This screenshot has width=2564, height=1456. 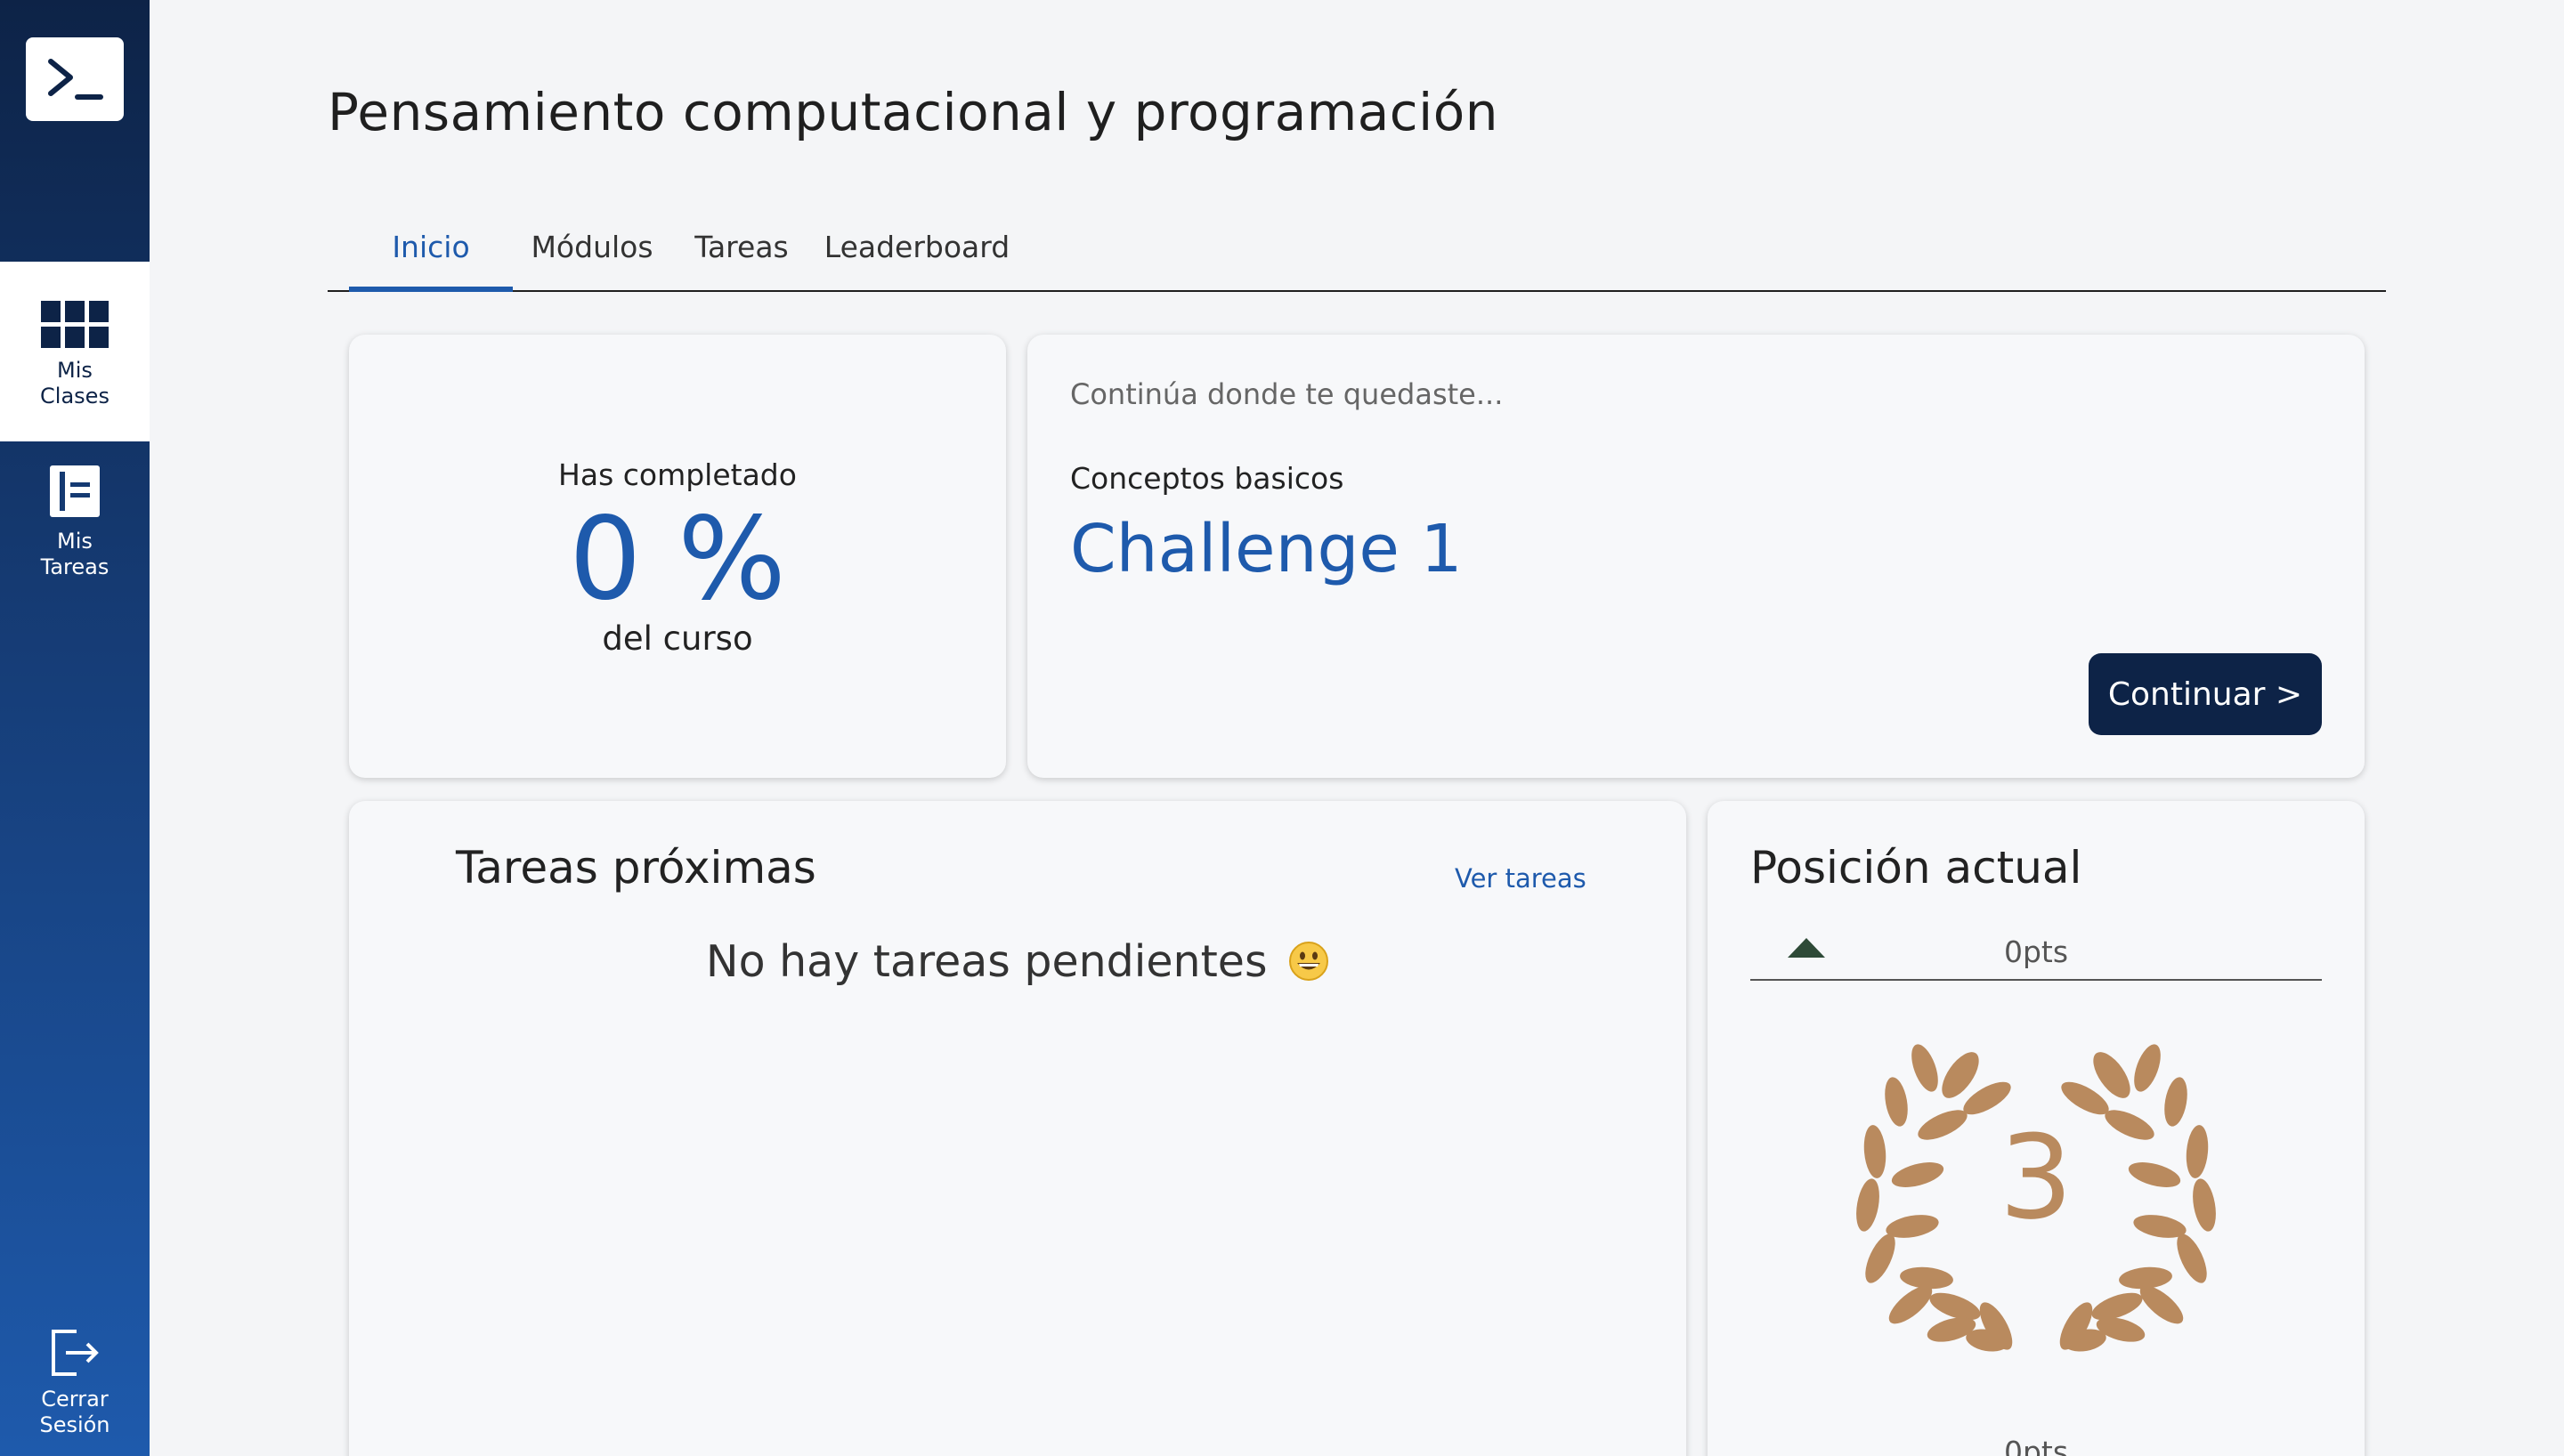 I want to click on sidebar-item-cerrar-sesion: Cerrar Sesión, so click(x=75, y=1386).